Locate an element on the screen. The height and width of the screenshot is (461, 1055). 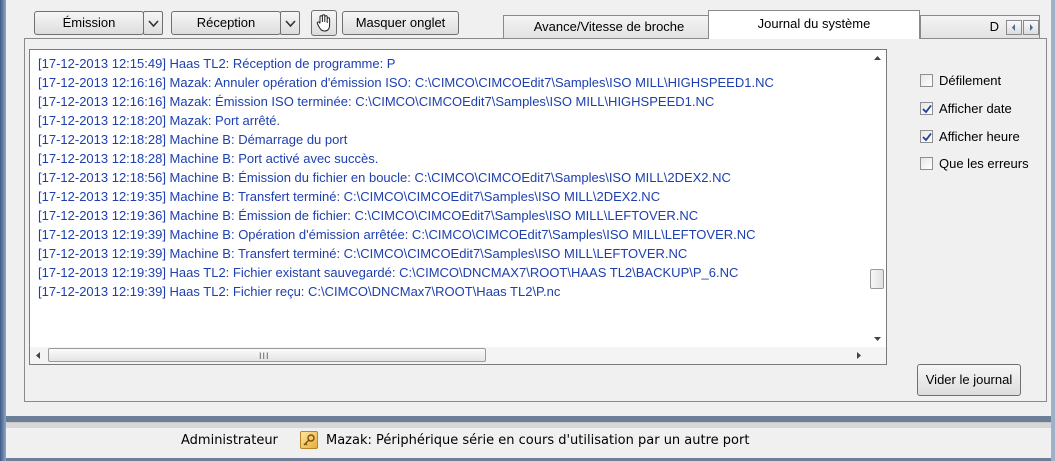
tab-scroll-left-button is located at coordinates (1014, 27).